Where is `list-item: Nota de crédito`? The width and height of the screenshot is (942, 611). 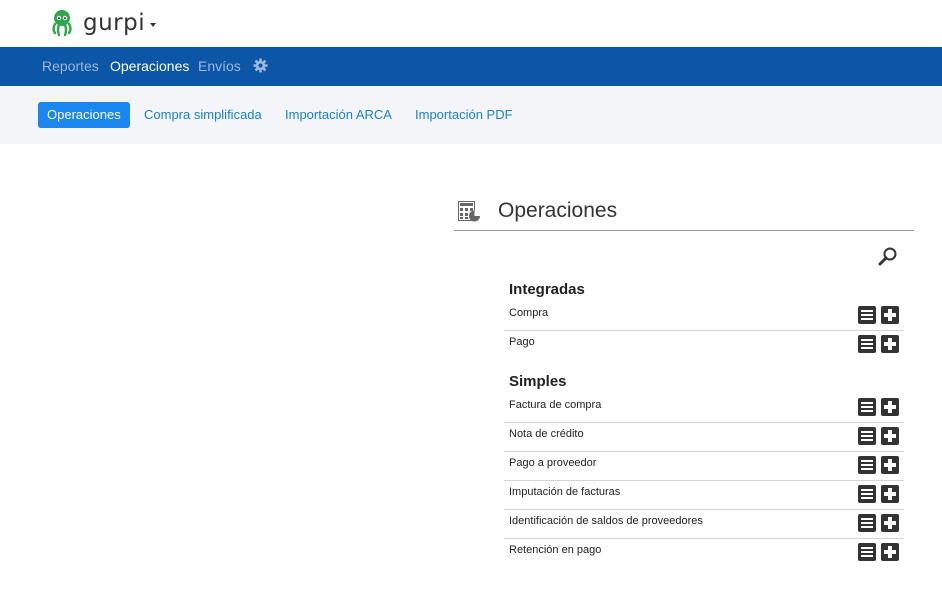 list-item: Nota de crédito is located at coordinates (704, 437).